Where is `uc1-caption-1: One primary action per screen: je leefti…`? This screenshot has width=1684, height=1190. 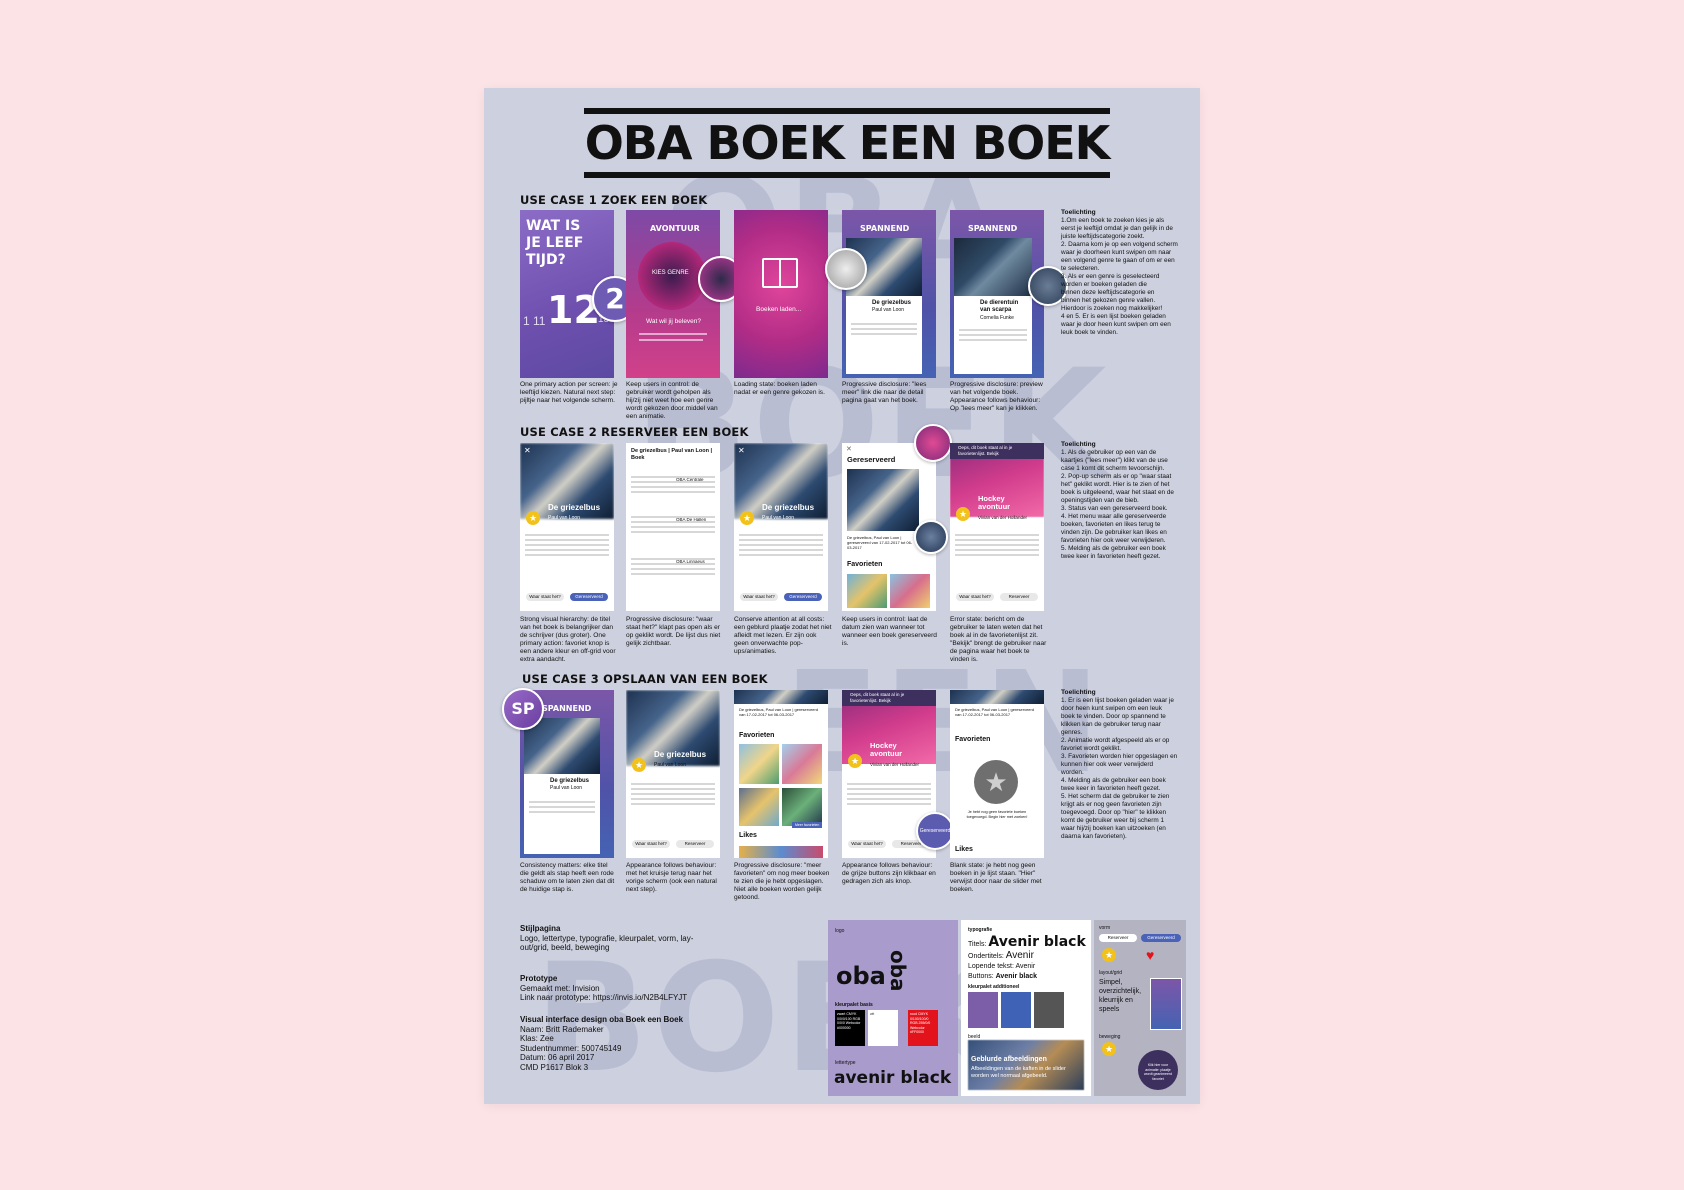
uc1-caption-1: One primary action per screen: je leefti… is located at coordinates (569, 392).